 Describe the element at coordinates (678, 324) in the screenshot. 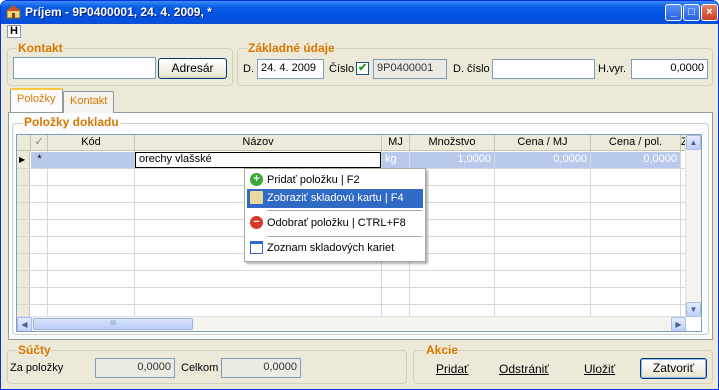

I see `scroll-right-icon: ▶` at that location.